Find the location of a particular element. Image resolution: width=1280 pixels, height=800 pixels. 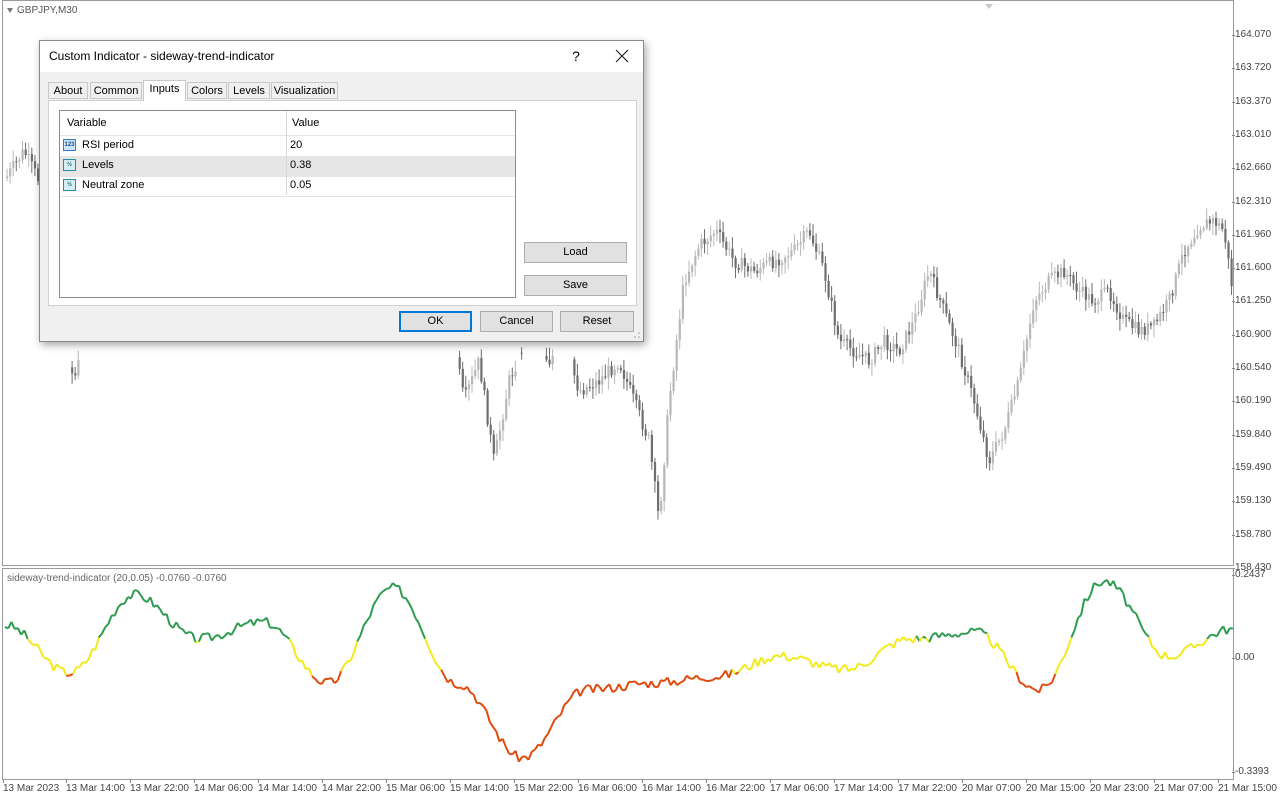

save-button: Save is located at coordinates (575, 285).